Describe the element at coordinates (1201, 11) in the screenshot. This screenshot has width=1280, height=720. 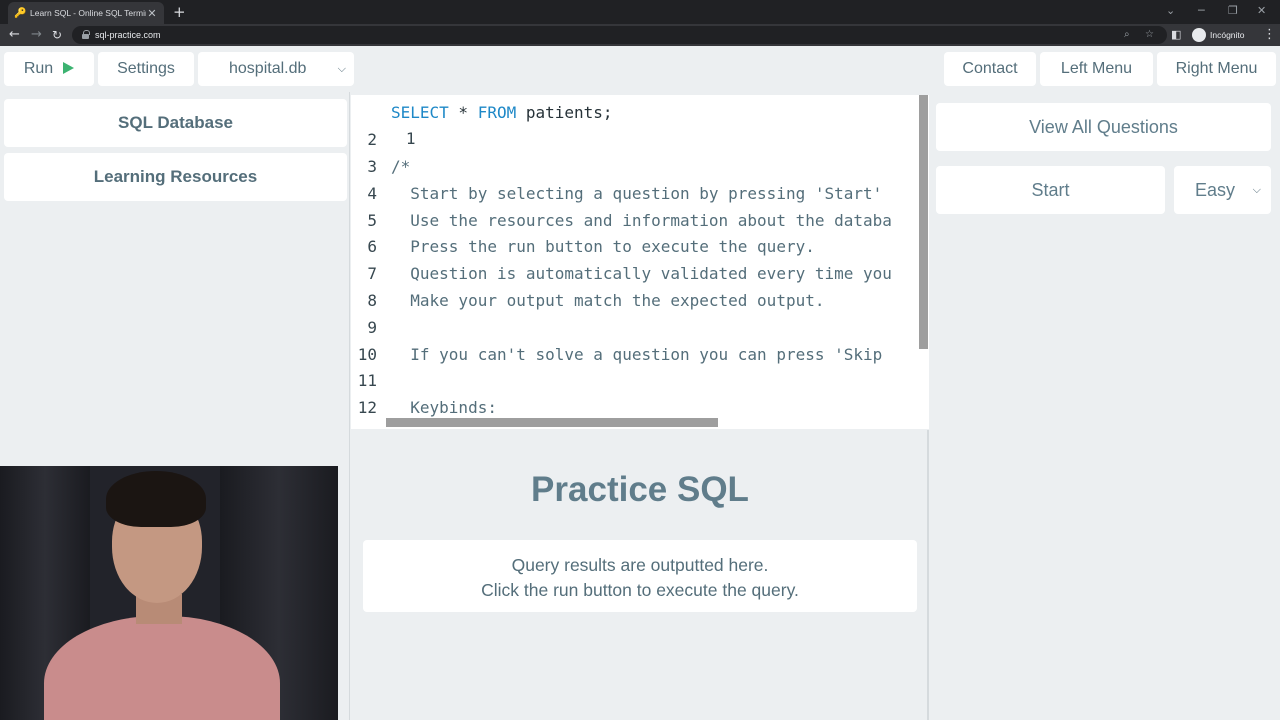
I see `minimize-icon: ─` at that location.